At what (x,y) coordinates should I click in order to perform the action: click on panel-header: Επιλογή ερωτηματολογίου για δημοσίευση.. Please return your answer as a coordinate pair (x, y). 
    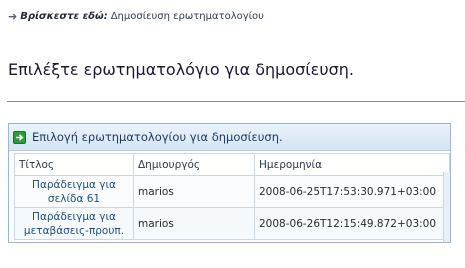
    Looking at the image, I should click on (229, 137).